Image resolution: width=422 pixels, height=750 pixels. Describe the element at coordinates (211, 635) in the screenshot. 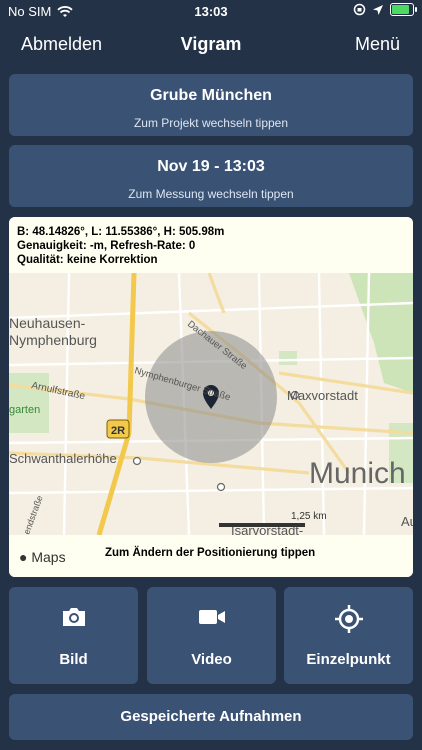

I see `video-button: Video` at that location.